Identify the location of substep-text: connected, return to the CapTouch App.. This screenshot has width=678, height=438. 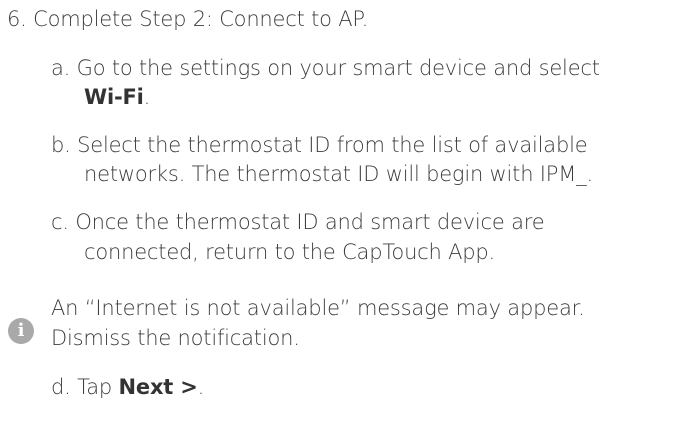
(290, 252).